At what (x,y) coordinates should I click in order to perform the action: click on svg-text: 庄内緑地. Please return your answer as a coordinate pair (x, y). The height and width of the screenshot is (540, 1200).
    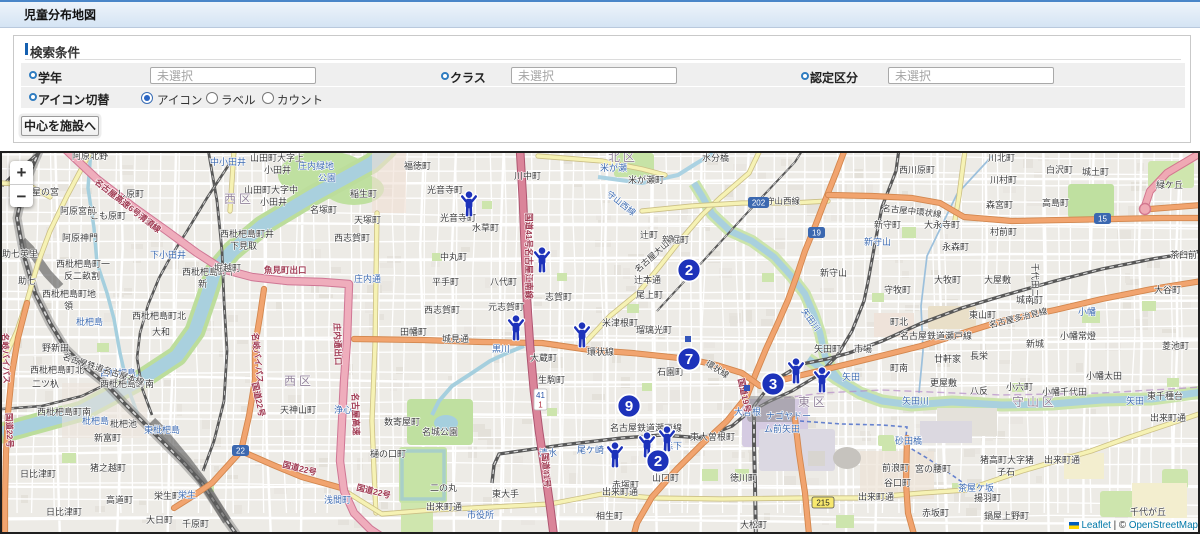
    Looking at the image, I should click on (316, 165).